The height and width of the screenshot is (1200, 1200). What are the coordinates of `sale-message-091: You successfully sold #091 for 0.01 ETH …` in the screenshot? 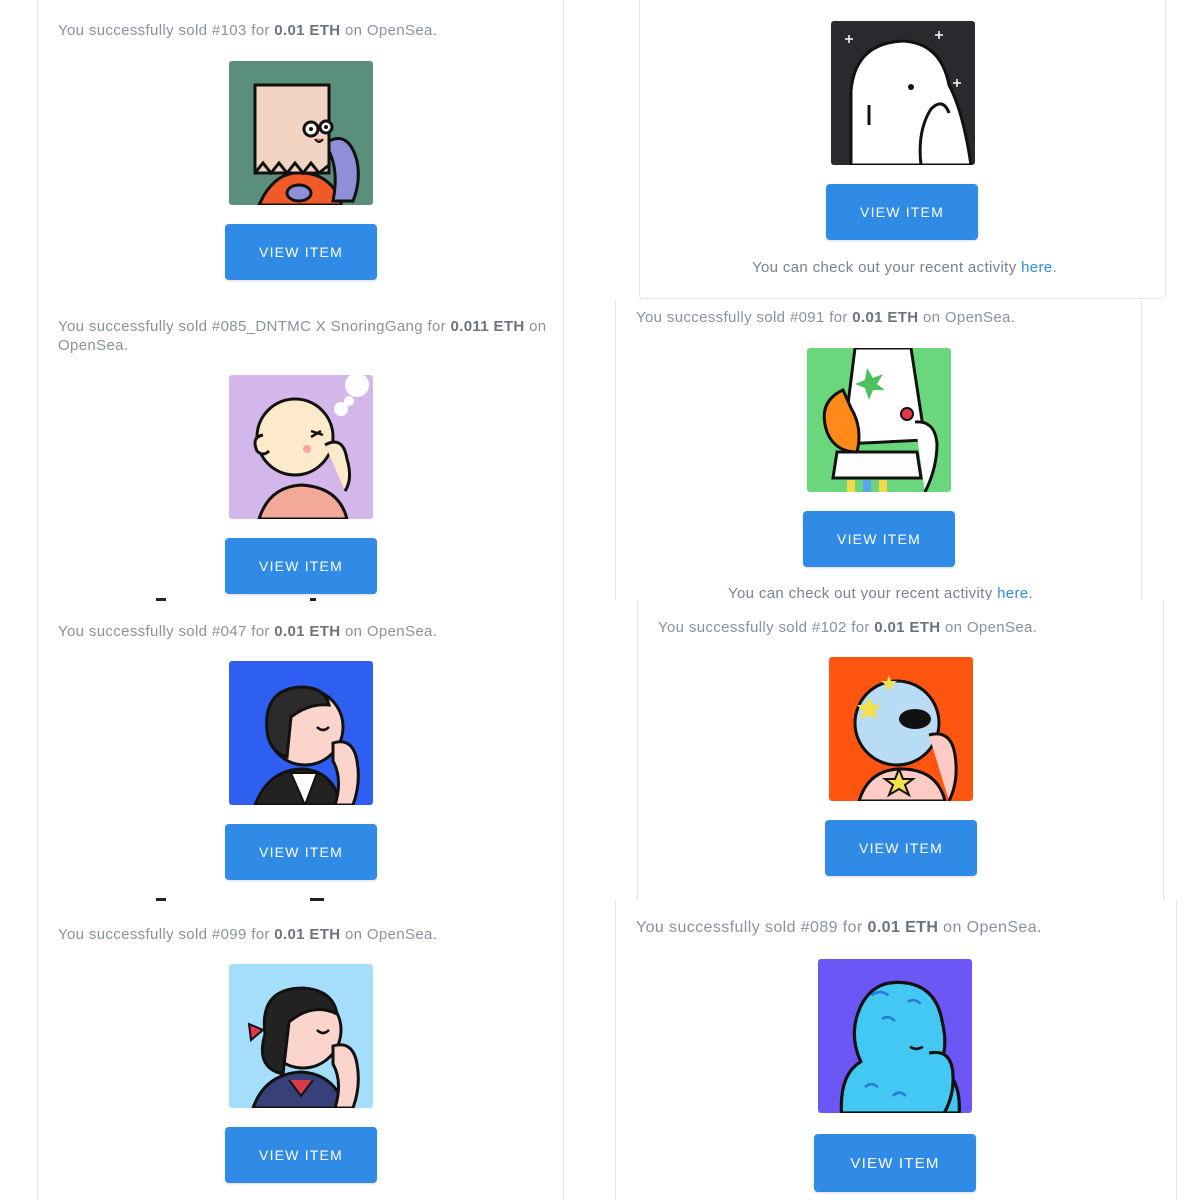 It's located at (826, 317).